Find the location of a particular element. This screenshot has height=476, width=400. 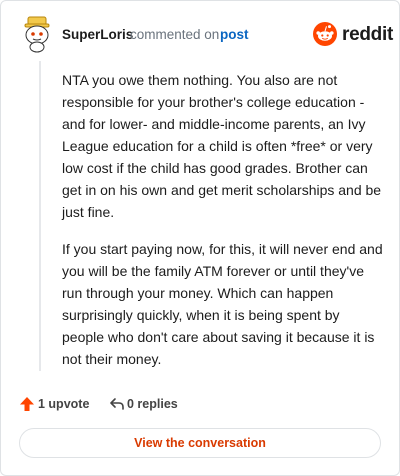

upvote-count: 1 upvote is located at coordinates (64, 404).